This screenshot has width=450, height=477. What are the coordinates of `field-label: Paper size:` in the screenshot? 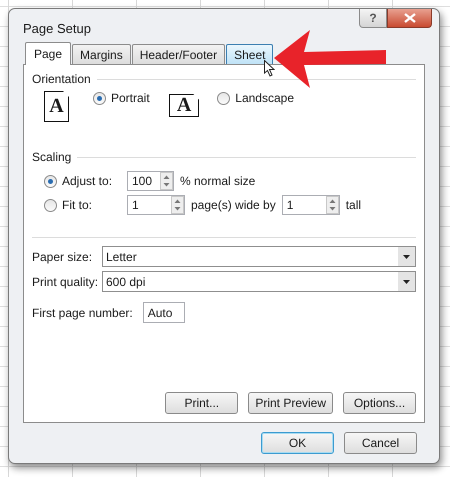 It's located at (63, 257).